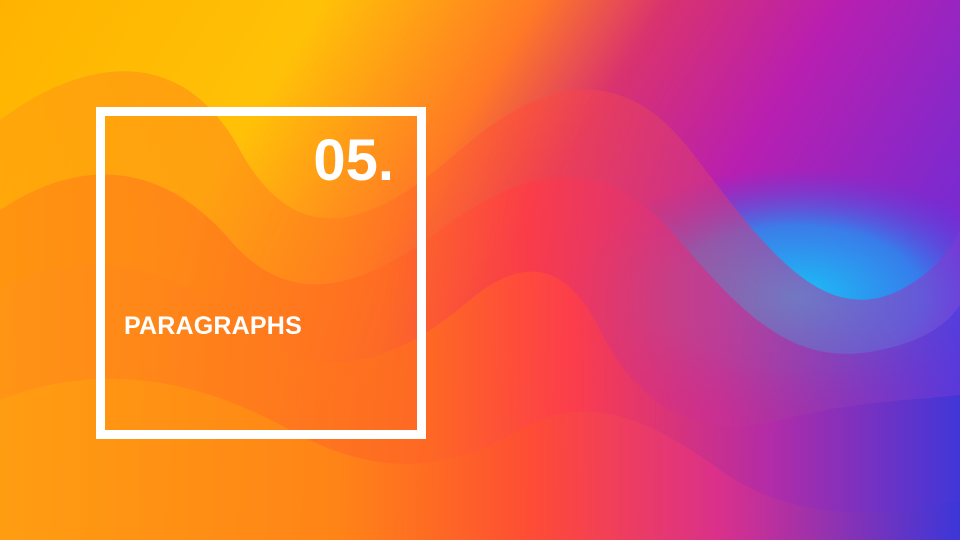 This screenshot has height=540, width=960. Describe the element at coordinates (353, 160) in the screenshot. I see `section-number: 05.` at that location.